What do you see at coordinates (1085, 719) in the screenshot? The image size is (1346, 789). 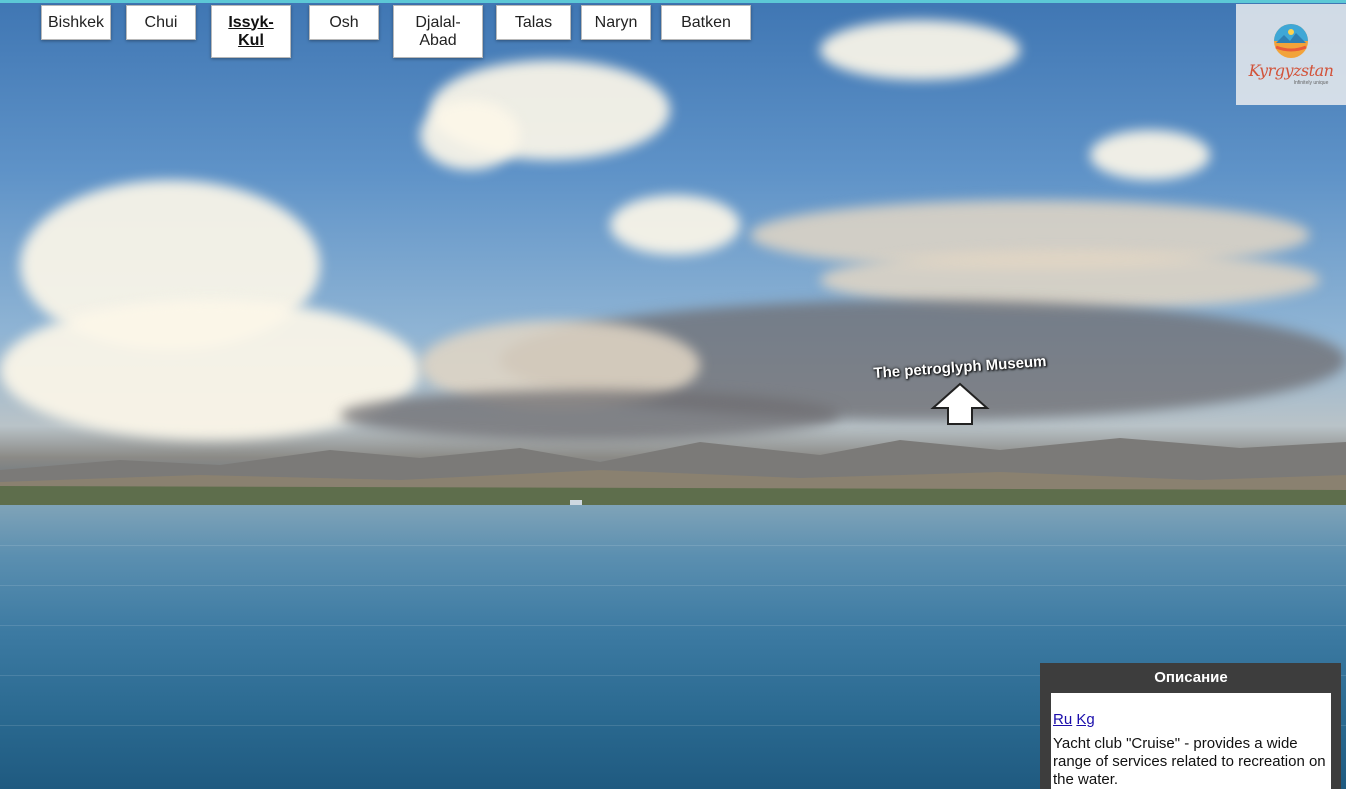 I see `lang-kg-link: Kg` at bounding box center [1085, 719].